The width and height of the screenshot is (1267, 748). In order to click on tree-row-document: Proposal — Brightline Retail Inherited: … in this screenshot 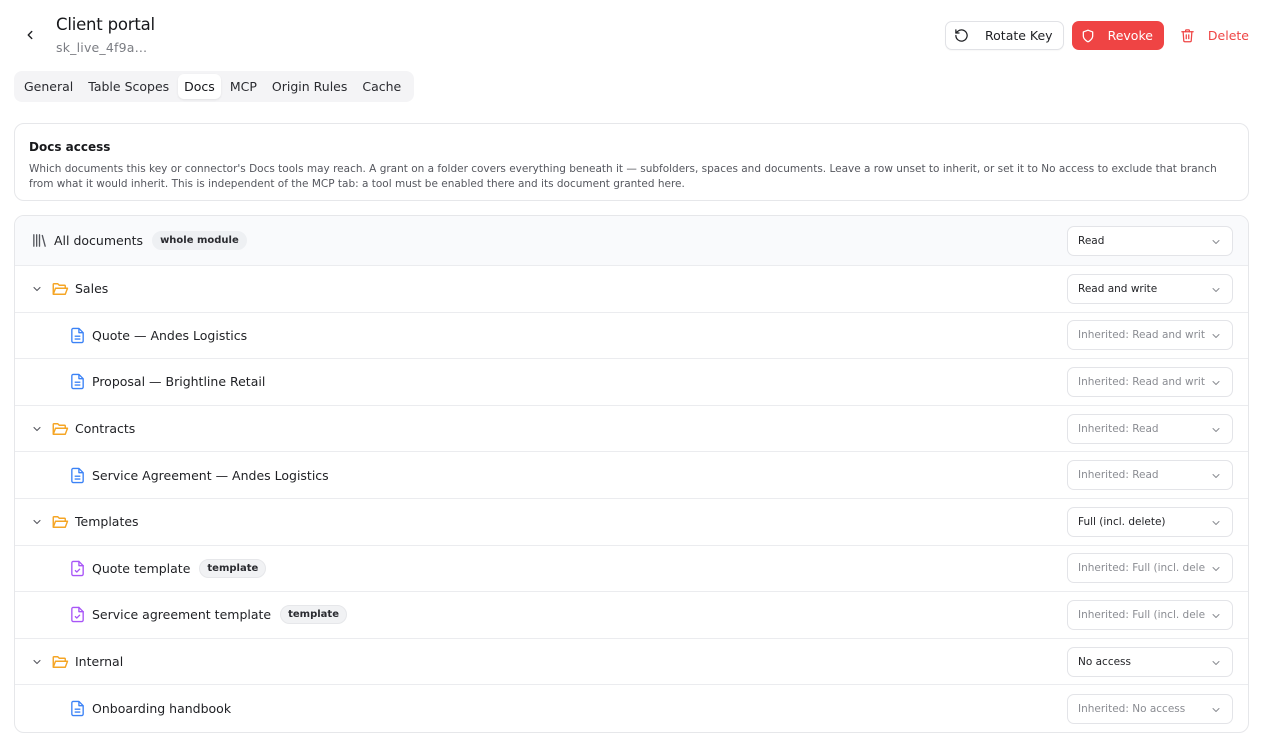, I will do `click(631, 382)`.